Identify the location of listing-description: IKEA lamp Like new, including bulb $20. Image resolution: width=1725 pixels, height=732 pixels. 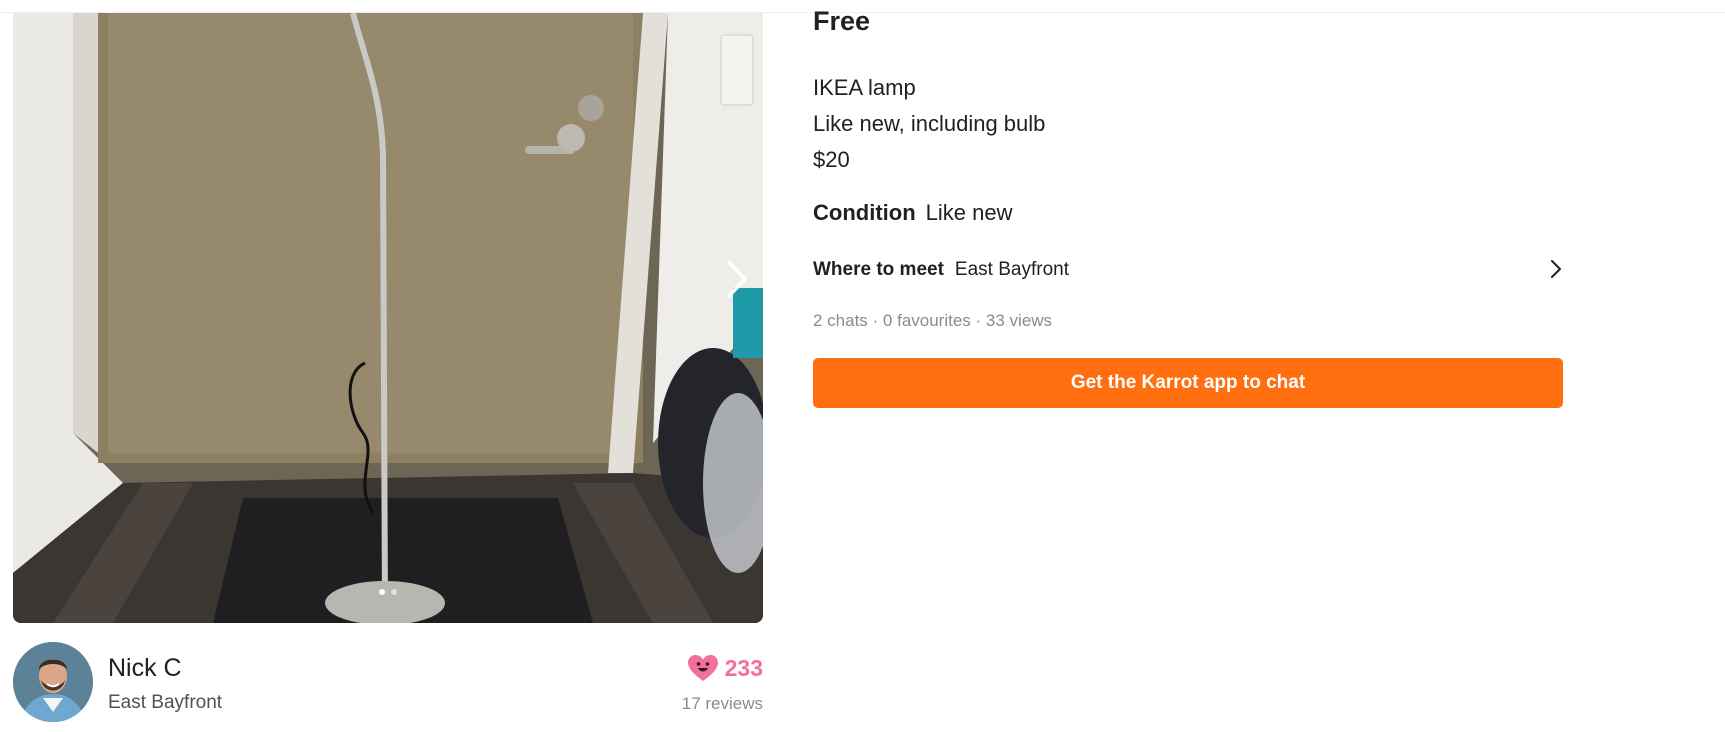
(929, 124).